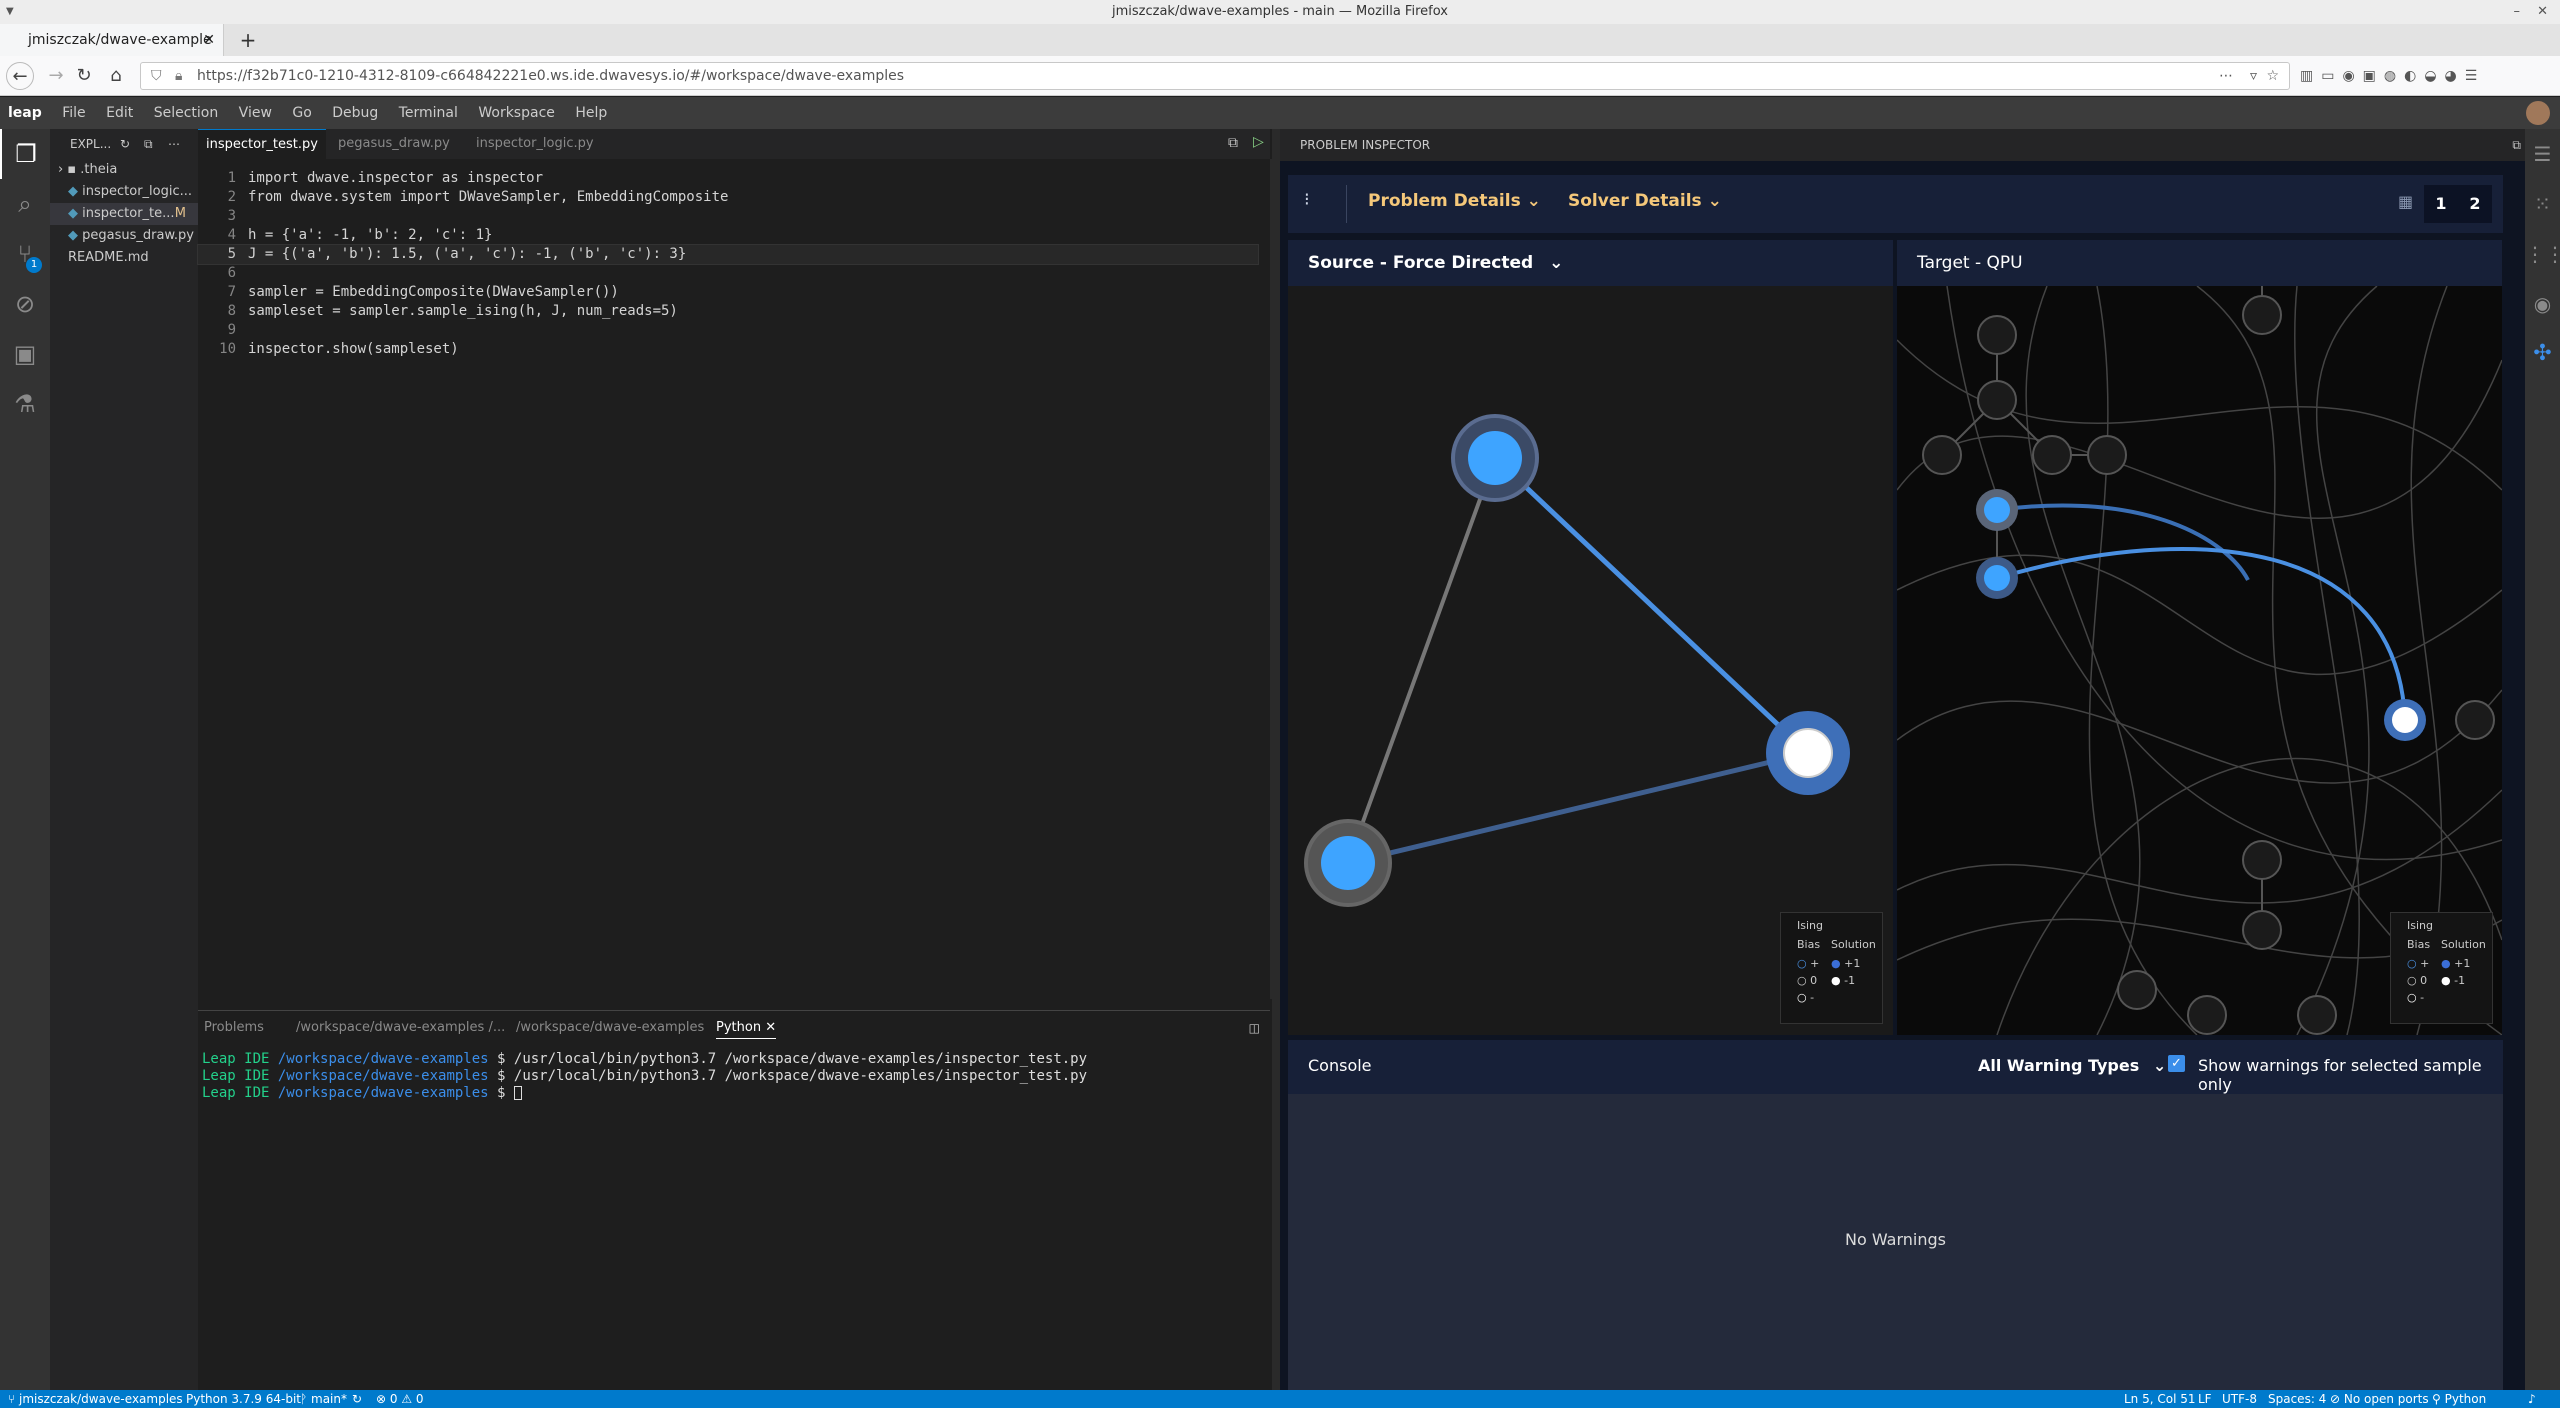  I want to click on menu-debug: Debug, so click(355, 113).